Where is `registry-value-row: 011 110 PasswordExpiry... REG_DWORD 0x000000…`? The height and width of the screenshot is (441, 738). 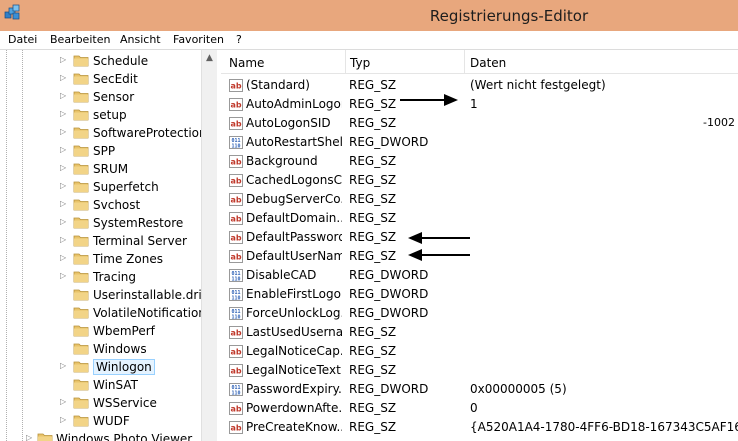 registry-value-row: 011 110 PasswordExpiry... REG_DWORD 0x000000… is located at coordinates (479, 389).